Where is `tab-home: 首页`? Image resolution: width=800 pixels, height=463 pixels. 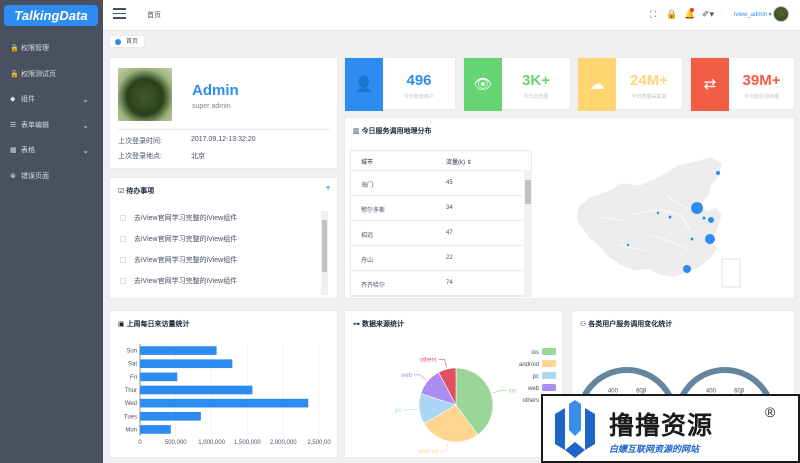
tab-home: 首页 is located at coordinates (127, 41).